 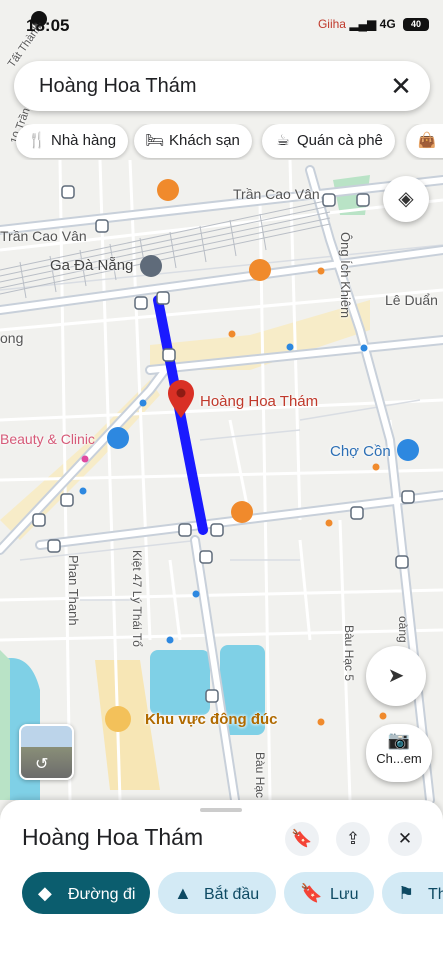 What do you see at coordinates (46, 752) in the screenshot?
I see `street-view-thumbnail: ↺` at bounding box center [46, 752].